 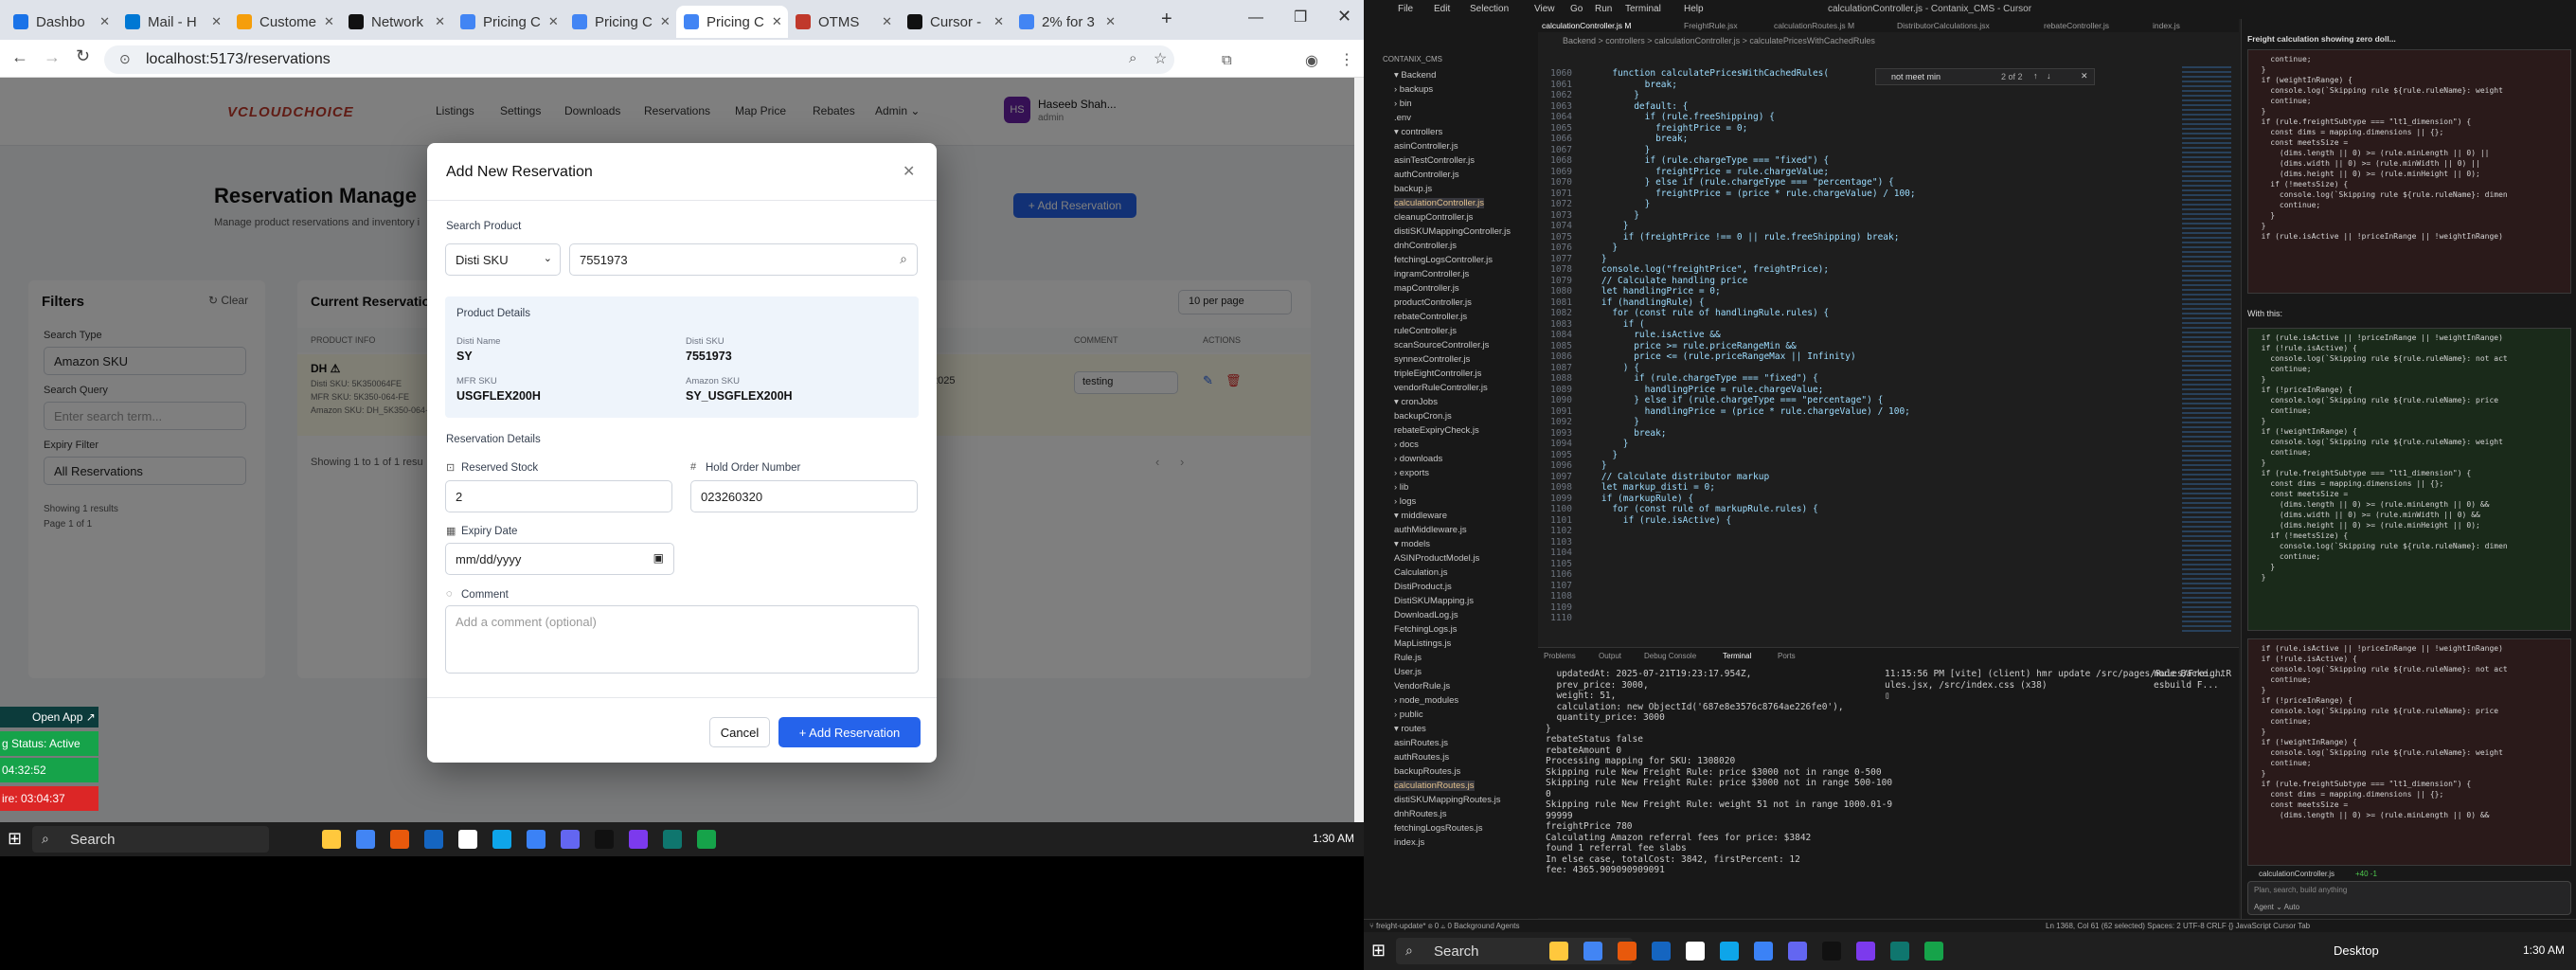 What do you see at coordinates (1432, 359) in the screenshot?
I see `explorer-item: synnexController.js` at bounding box center [1432, 359].